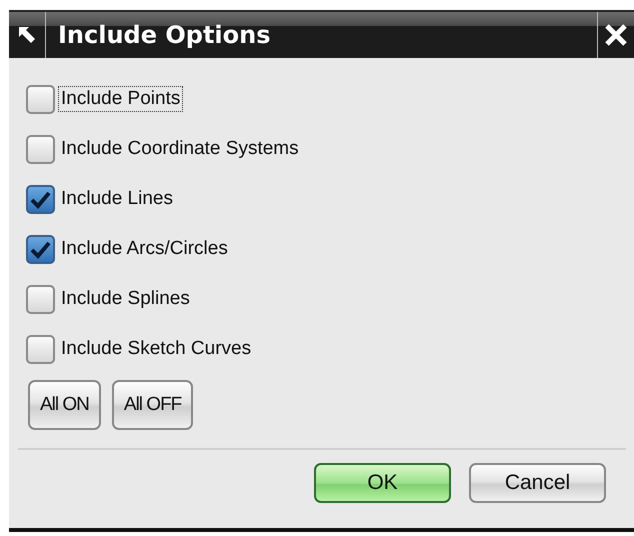 The image size is (634, 536). I want to click on toggle-all-button: All OFF, so click(153, 405).